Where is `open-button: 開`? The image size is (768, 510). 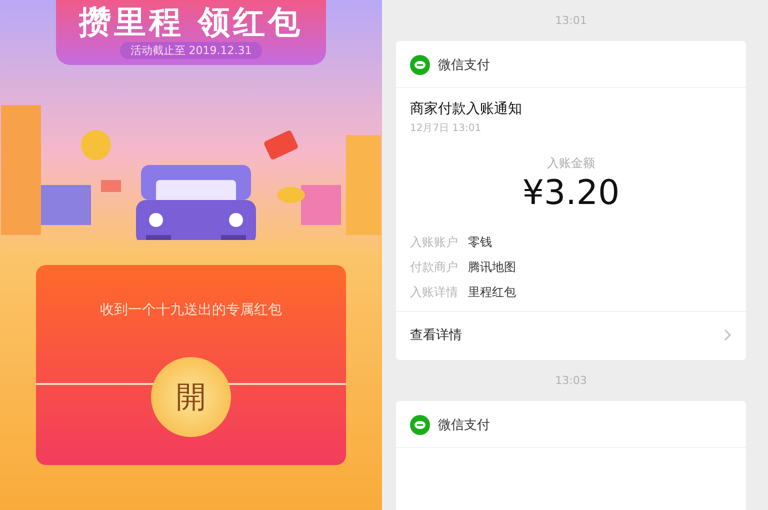 open-button: 開 is located at coordinates (191, 397).